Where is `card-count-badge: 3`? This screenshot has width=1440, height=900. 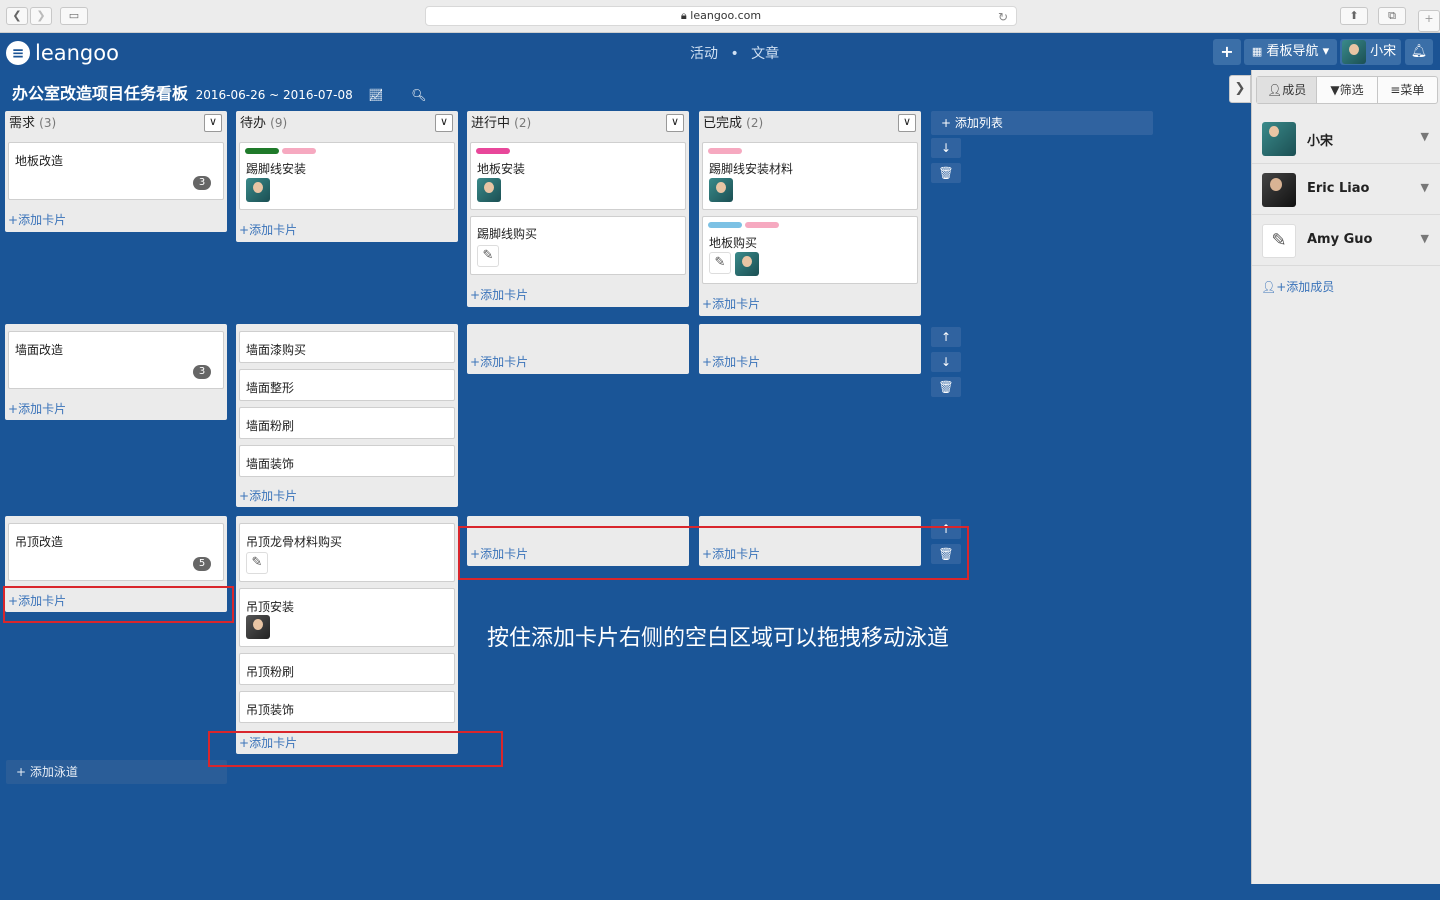
card-count-badge: 3 is located at coordinates (202, 372).